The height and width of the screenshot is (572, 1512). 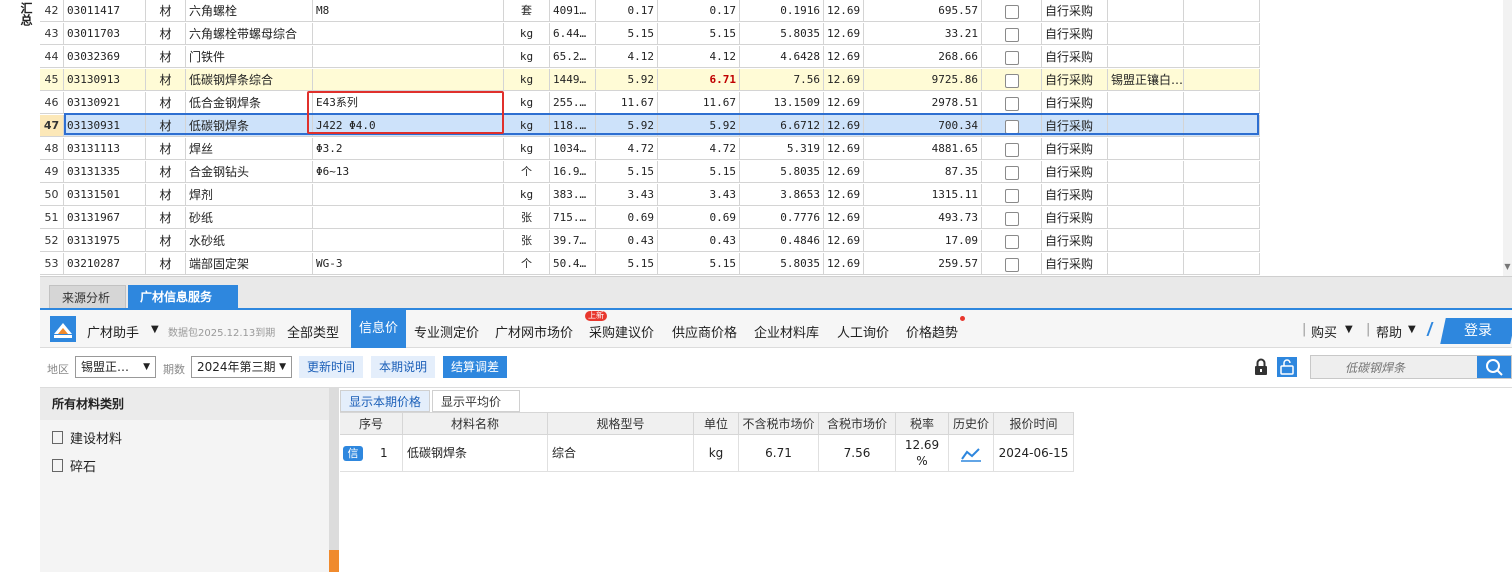 I want to click on unit-cell: 套, so click(x=527, y=11).